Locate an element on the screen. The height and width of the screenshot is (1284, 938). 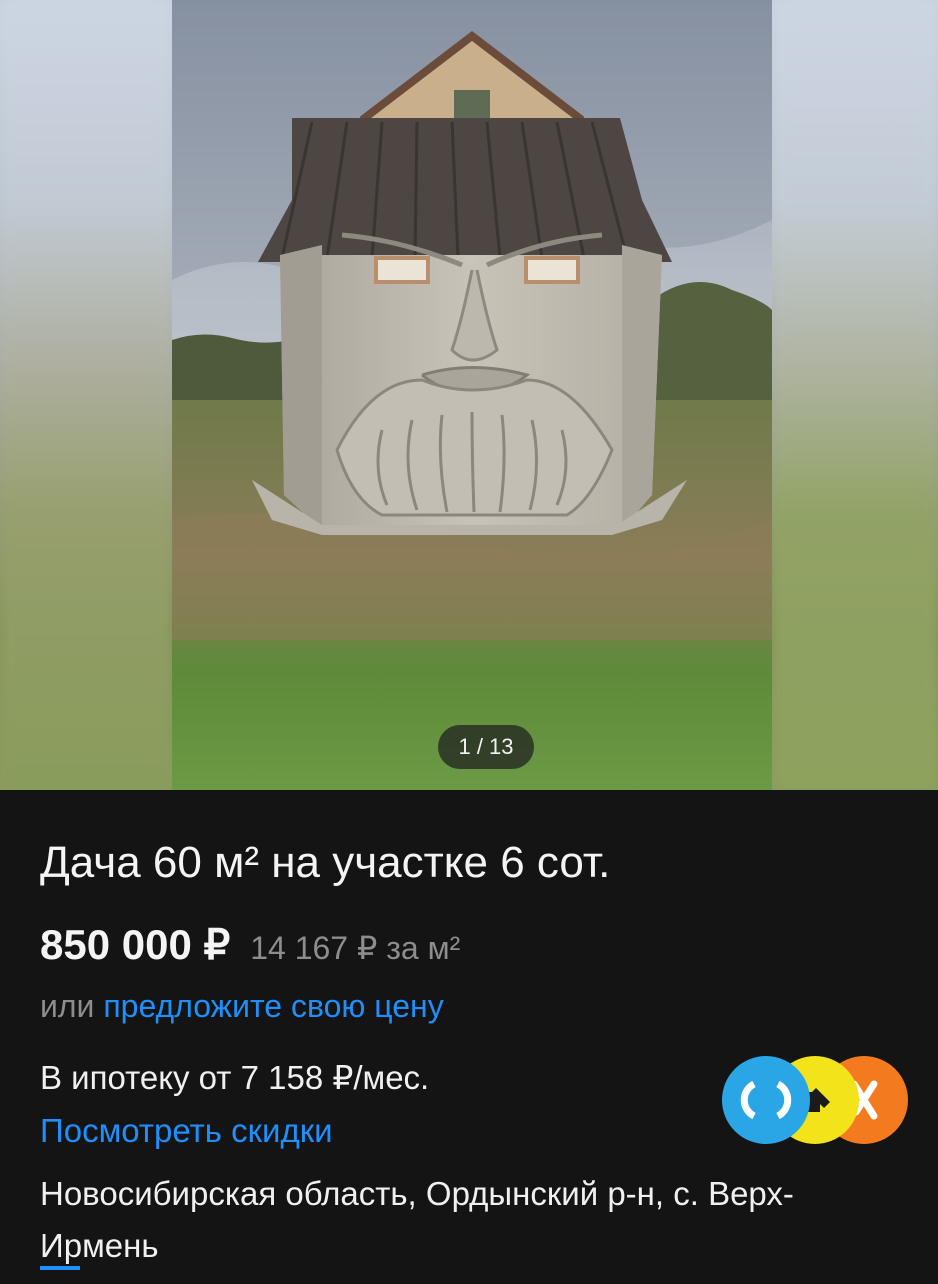
offer-price-link: предложите свою цену is located at coordinates (273, 1006).